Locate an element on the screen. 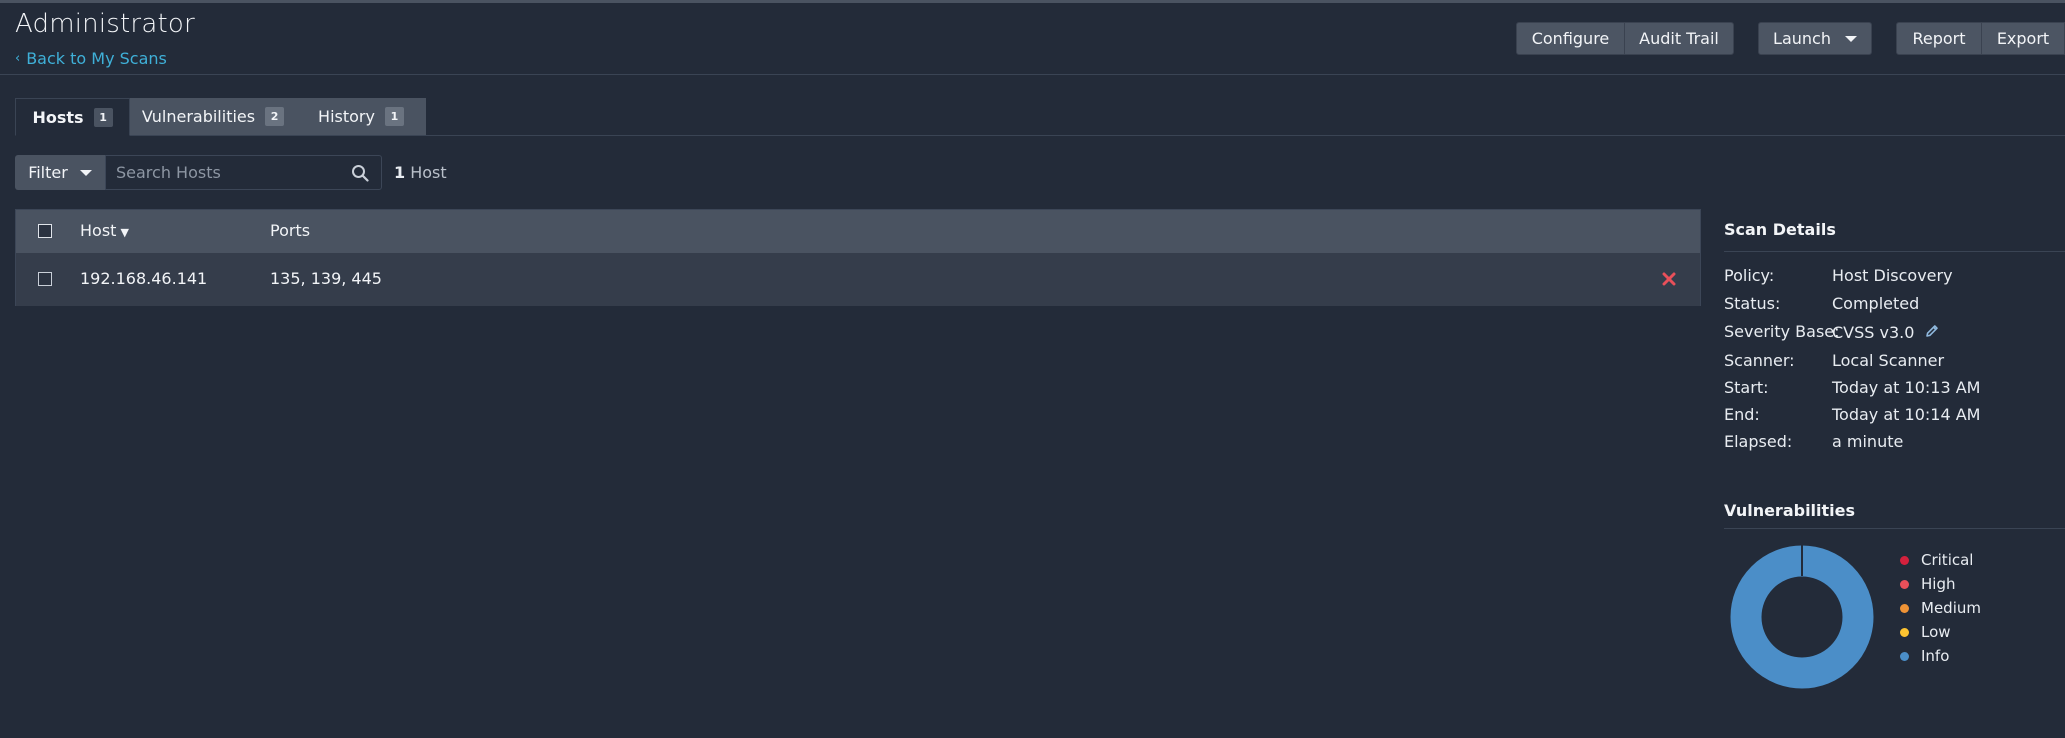  legend-item-info: Info is located at coordinates (1940, 656).